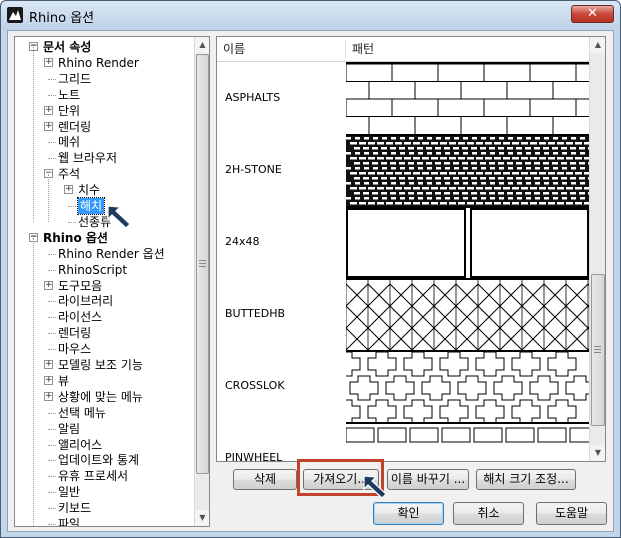 This screenshot has width=621, height=538. What do you see at coordinates (104, 429) in the screenshot?
I see `tree-item: 알림` at bounding box center [104, 429].